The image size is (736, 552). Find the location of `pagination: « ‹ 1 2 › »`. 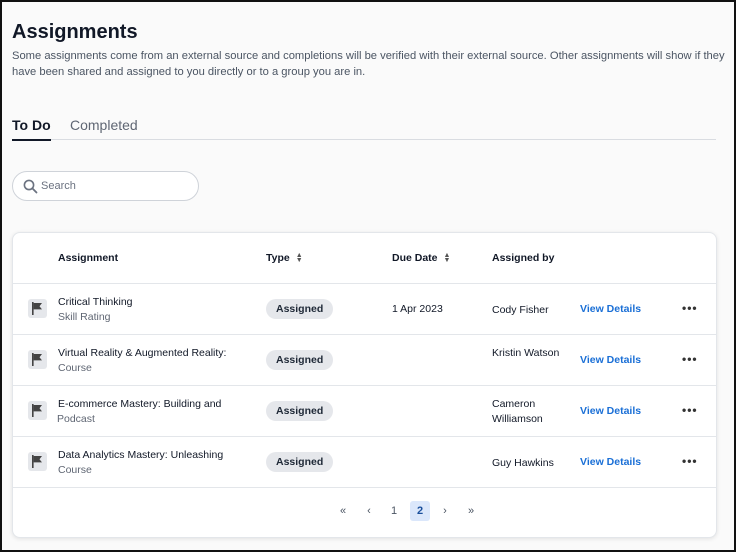

pagination: « ‹ 1 2 › » is located at coordinates (364, 511).